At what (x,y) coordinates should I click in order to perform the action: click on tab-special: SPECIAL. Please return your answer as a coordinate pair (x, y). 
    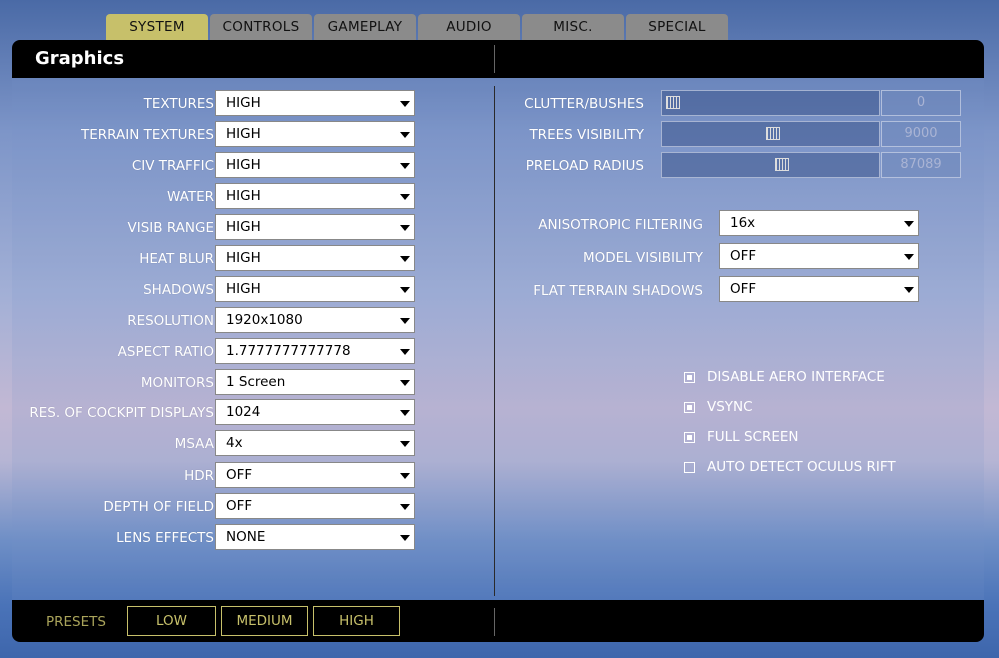
    Looking at the image, I should click on (677, 27).